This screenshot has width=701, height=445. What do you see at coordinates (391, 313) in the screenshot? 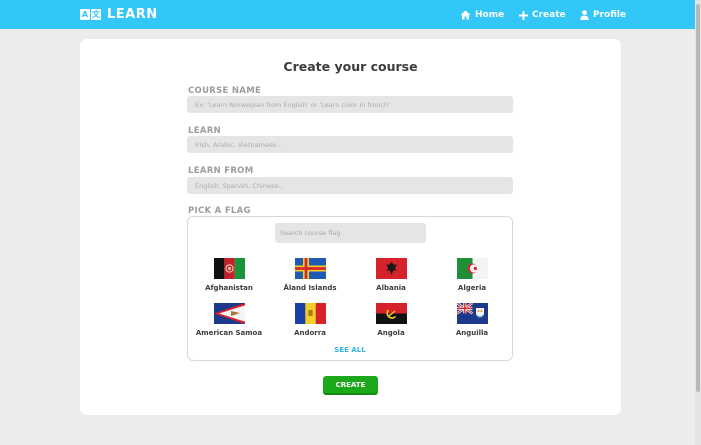
I see `angola-flag-icon` at bounding box center [391, 313].